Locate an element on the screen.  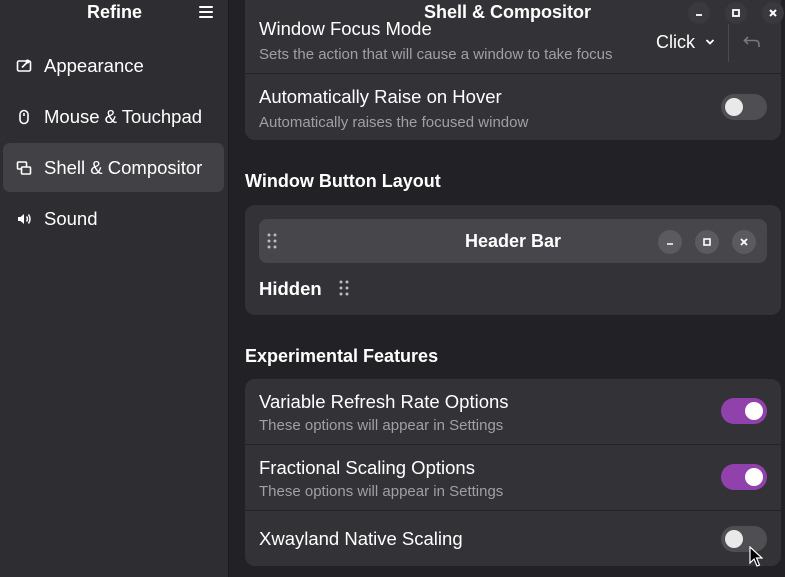
vrr-toggle is located at coordinates (744, 411).